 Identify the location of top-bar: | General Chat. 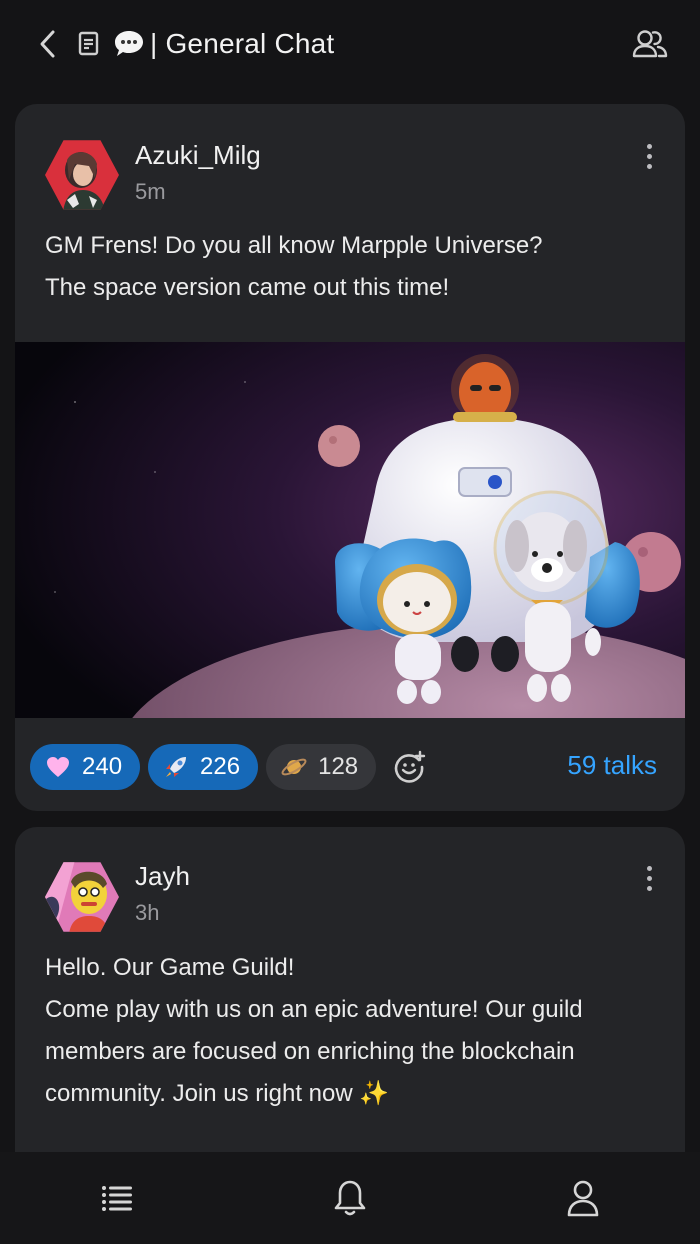
(350, 44).